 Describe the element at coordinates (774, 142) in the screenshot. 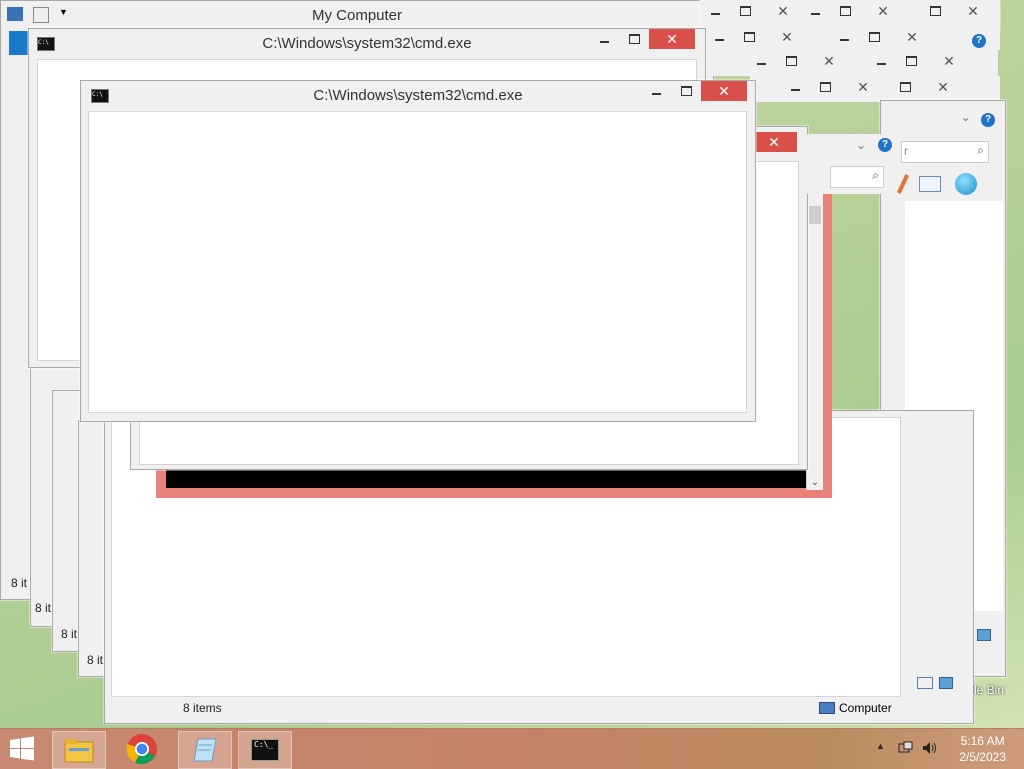

I see `close-icon: ✕` at that location.